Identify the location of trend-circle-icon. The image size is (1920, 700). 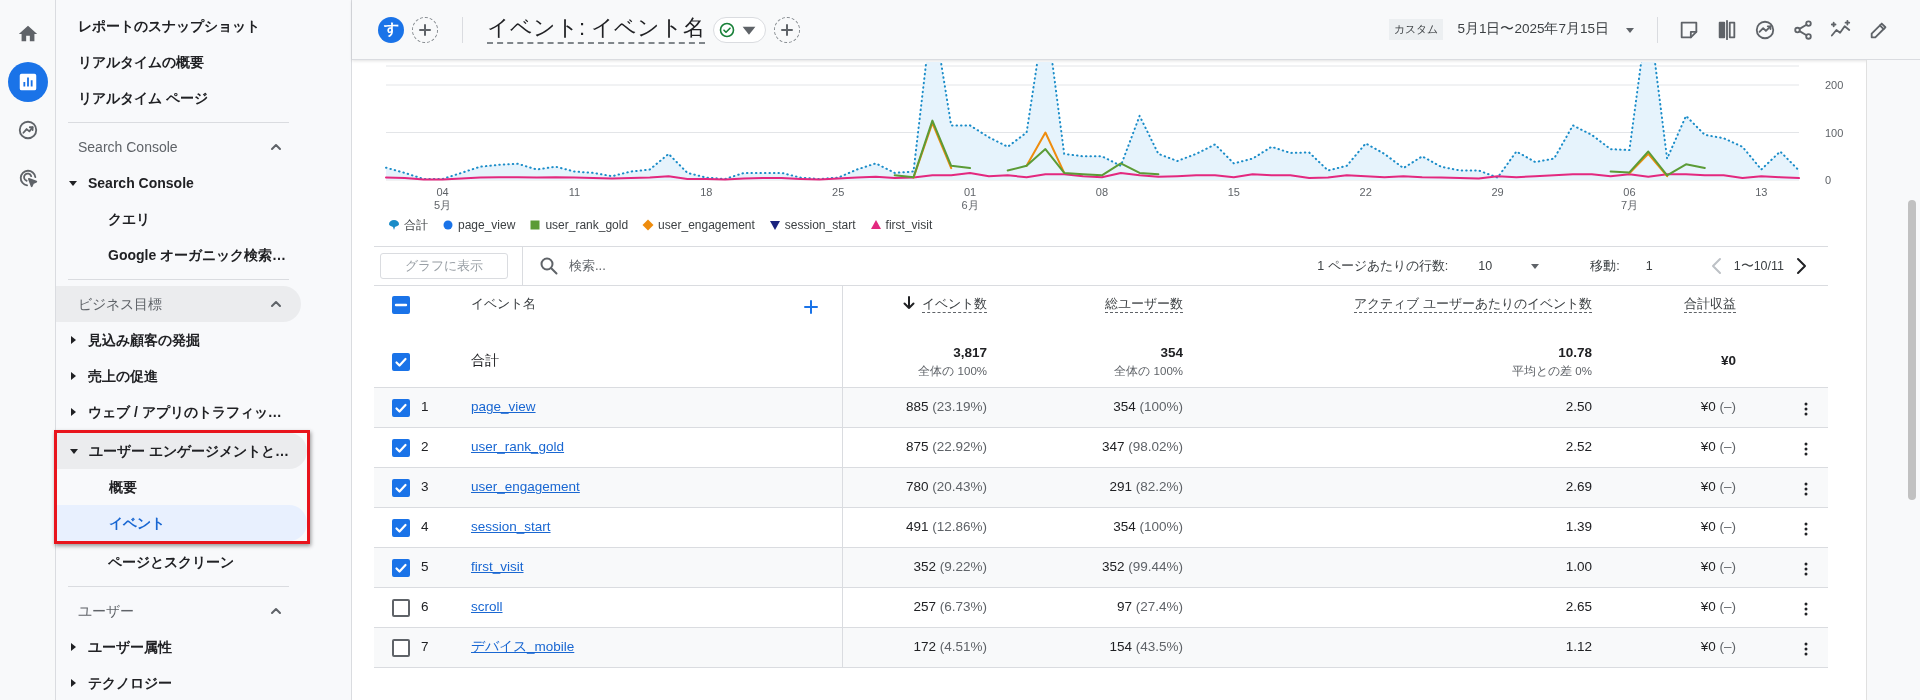
(1765, 29).